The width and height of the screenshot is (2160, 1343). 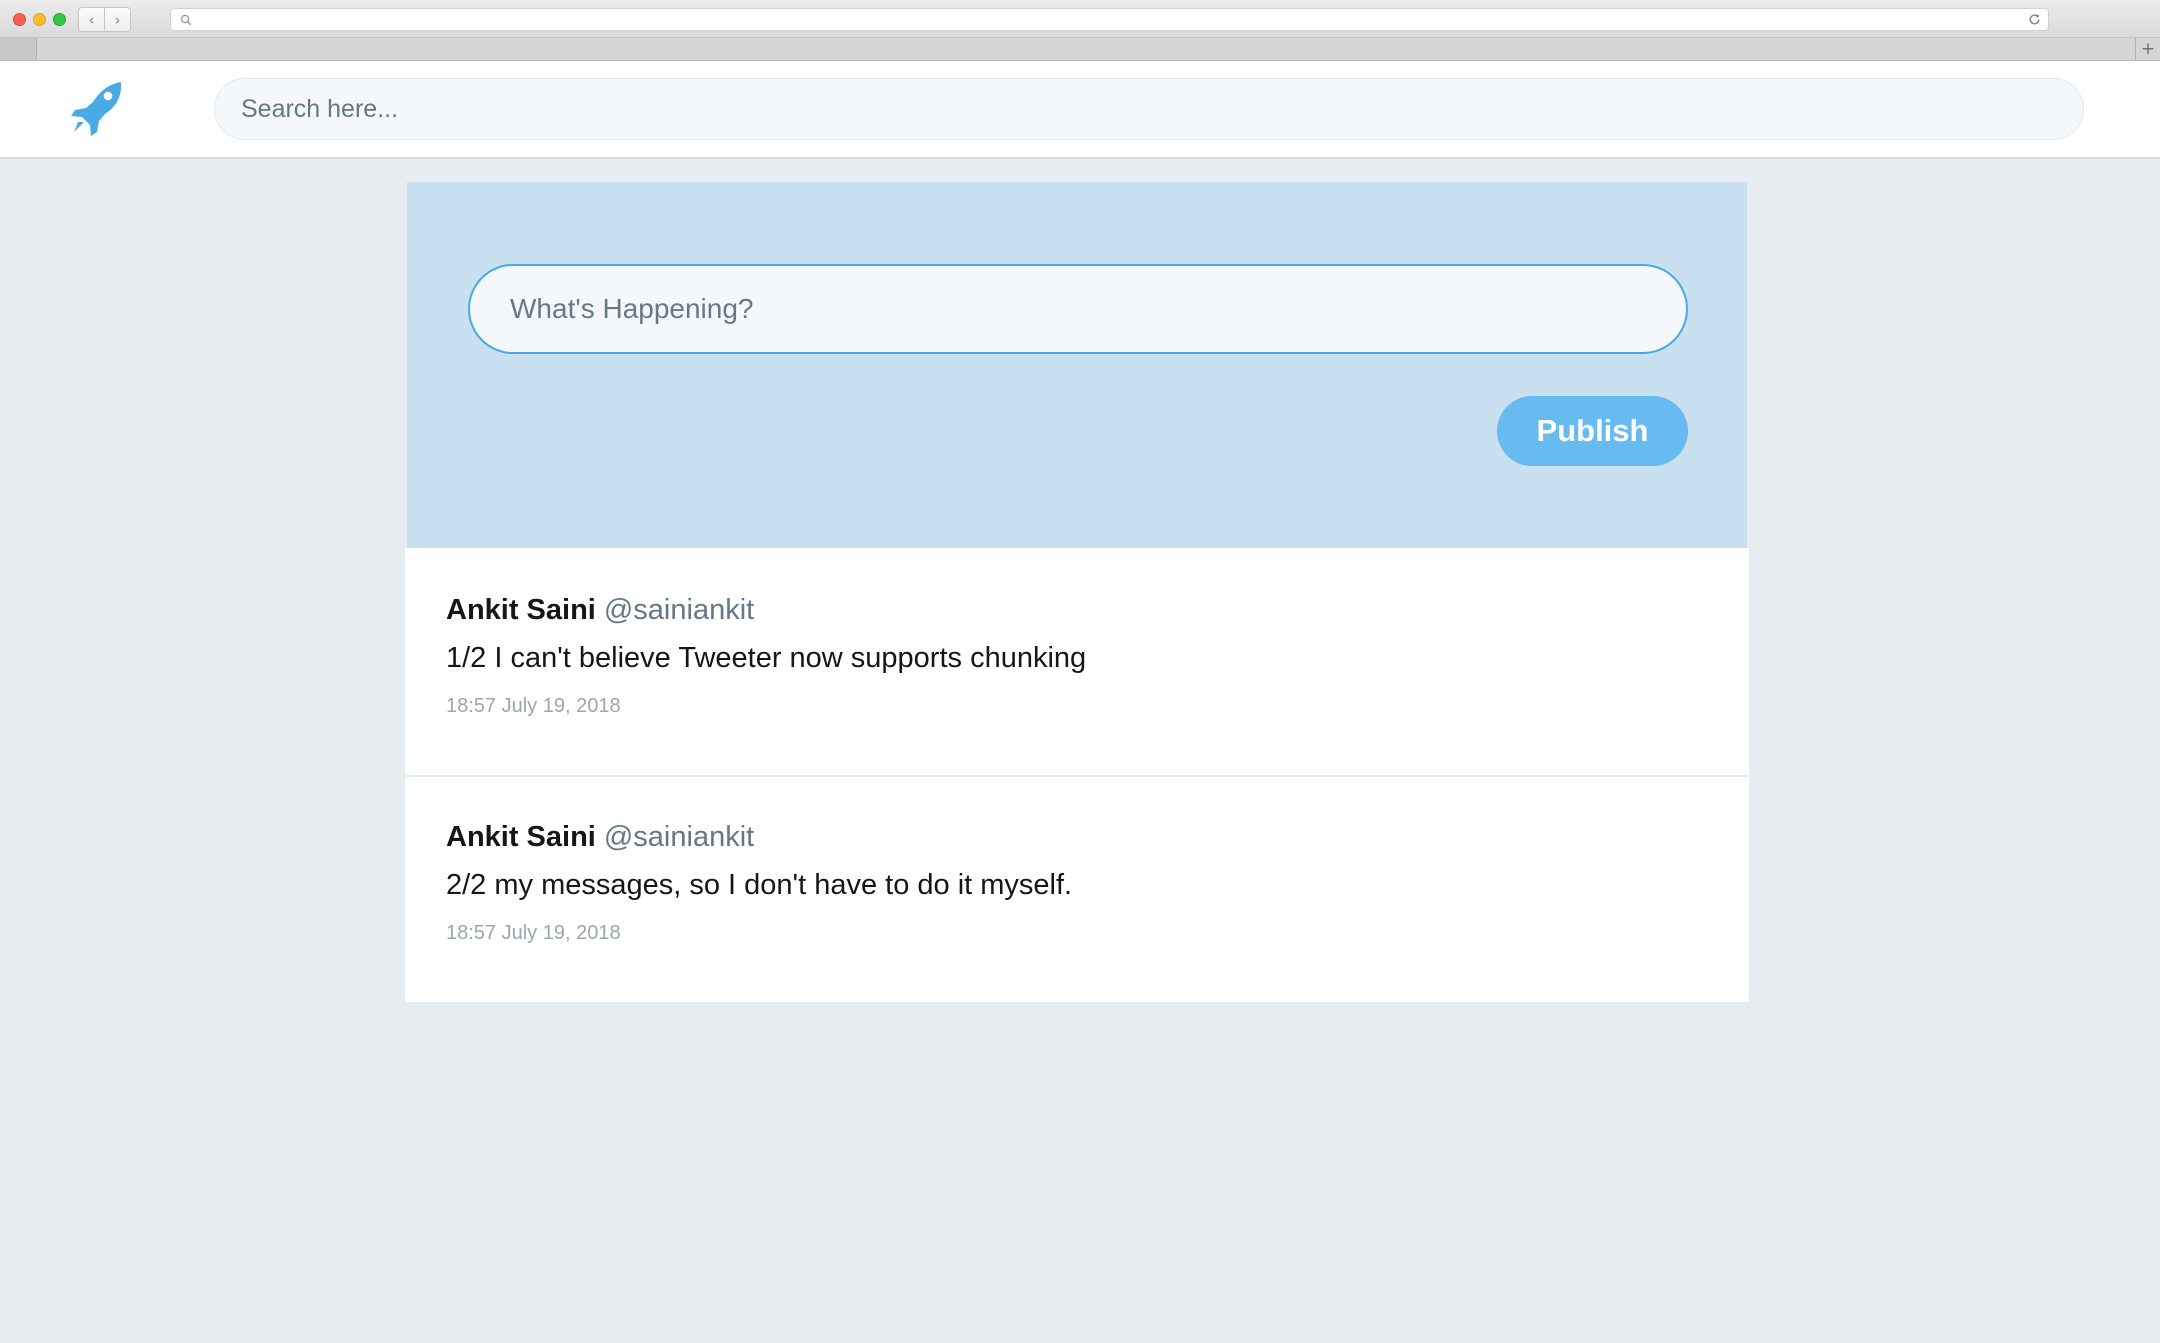 What do you see at coordinates (2034, 19) in the screenshot?
I see `reload-icon` at bounding box center [2034, 19].